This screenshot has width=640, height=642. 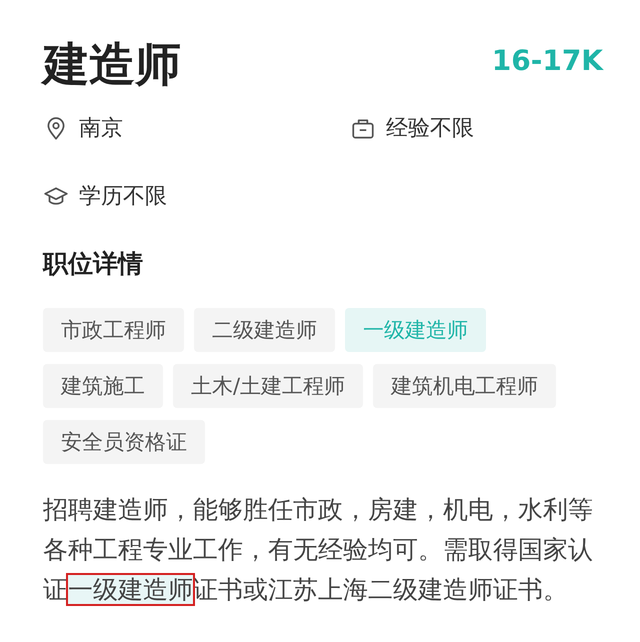 I want to click on section-title: 职位详情, so click(x=93, y=264).